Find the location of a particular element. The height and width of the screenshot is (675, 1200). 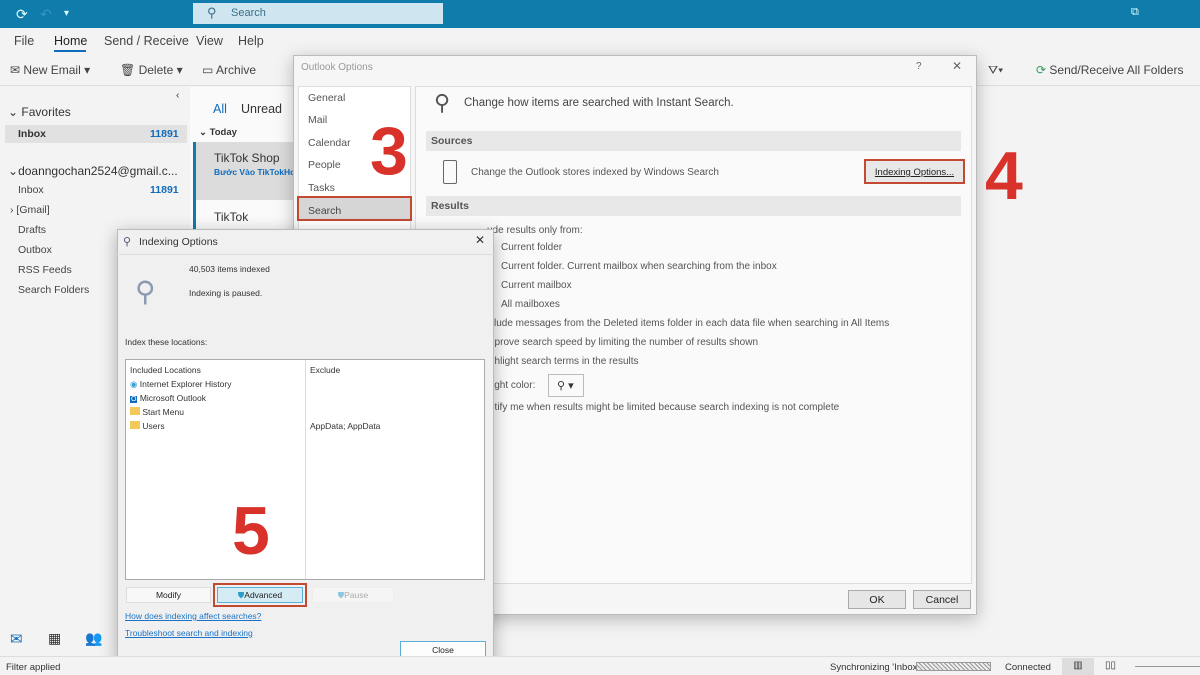

normal-view-button: ▥ is located at coordinates (1078, 666).